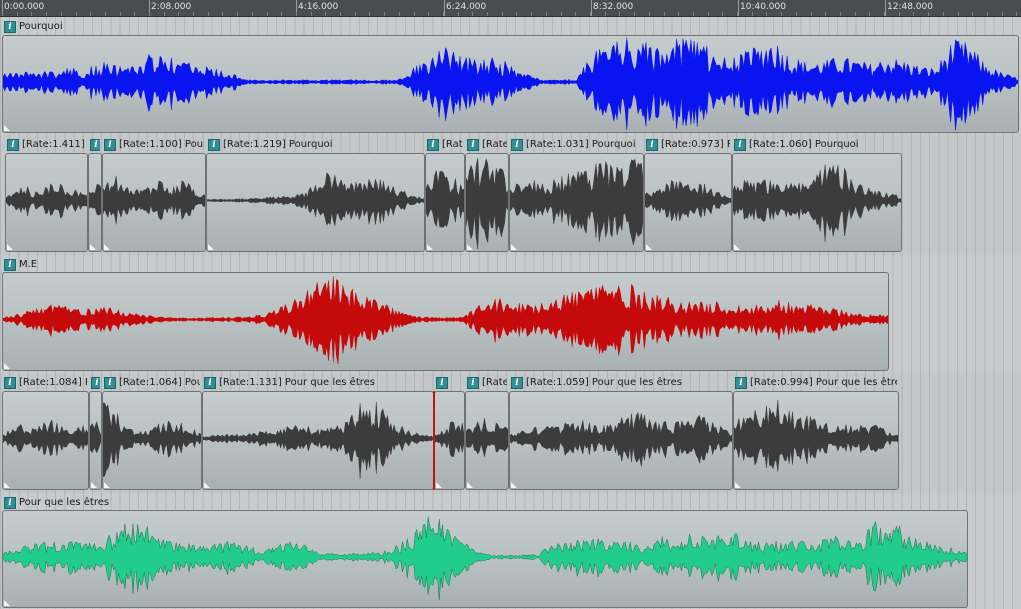  What do you see at coordinates (152, 382) in the screenshot?
I see `clip-header: i[Rate:1.064] Pour que les êtres` at bounding box center [152, 382].